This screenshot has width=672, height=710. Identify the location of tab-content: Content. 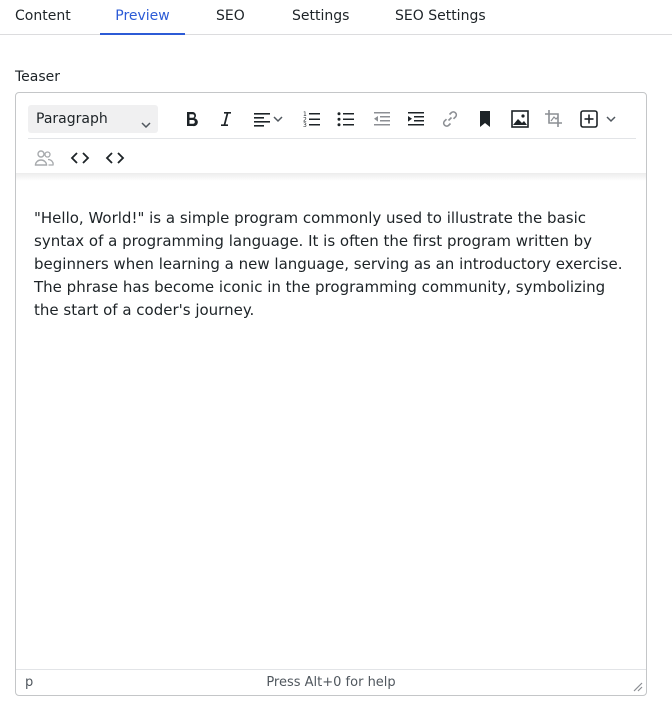
(43, 17).